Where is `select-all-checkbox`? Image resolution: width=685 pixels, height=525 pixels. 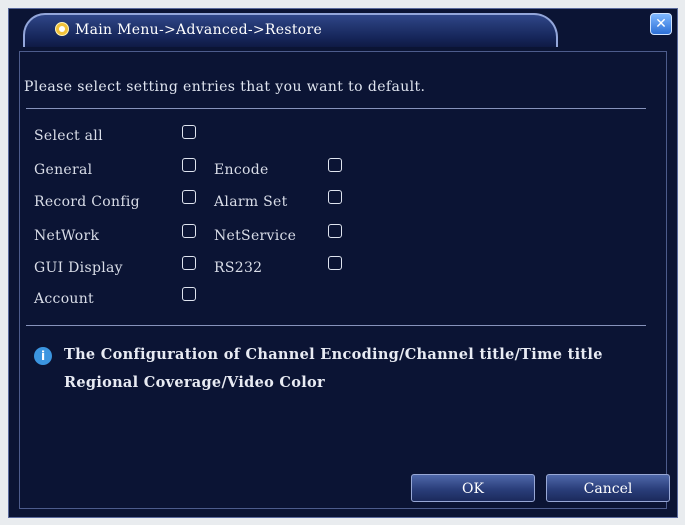
select-all-checkbox is located at coordinates (189, 132).